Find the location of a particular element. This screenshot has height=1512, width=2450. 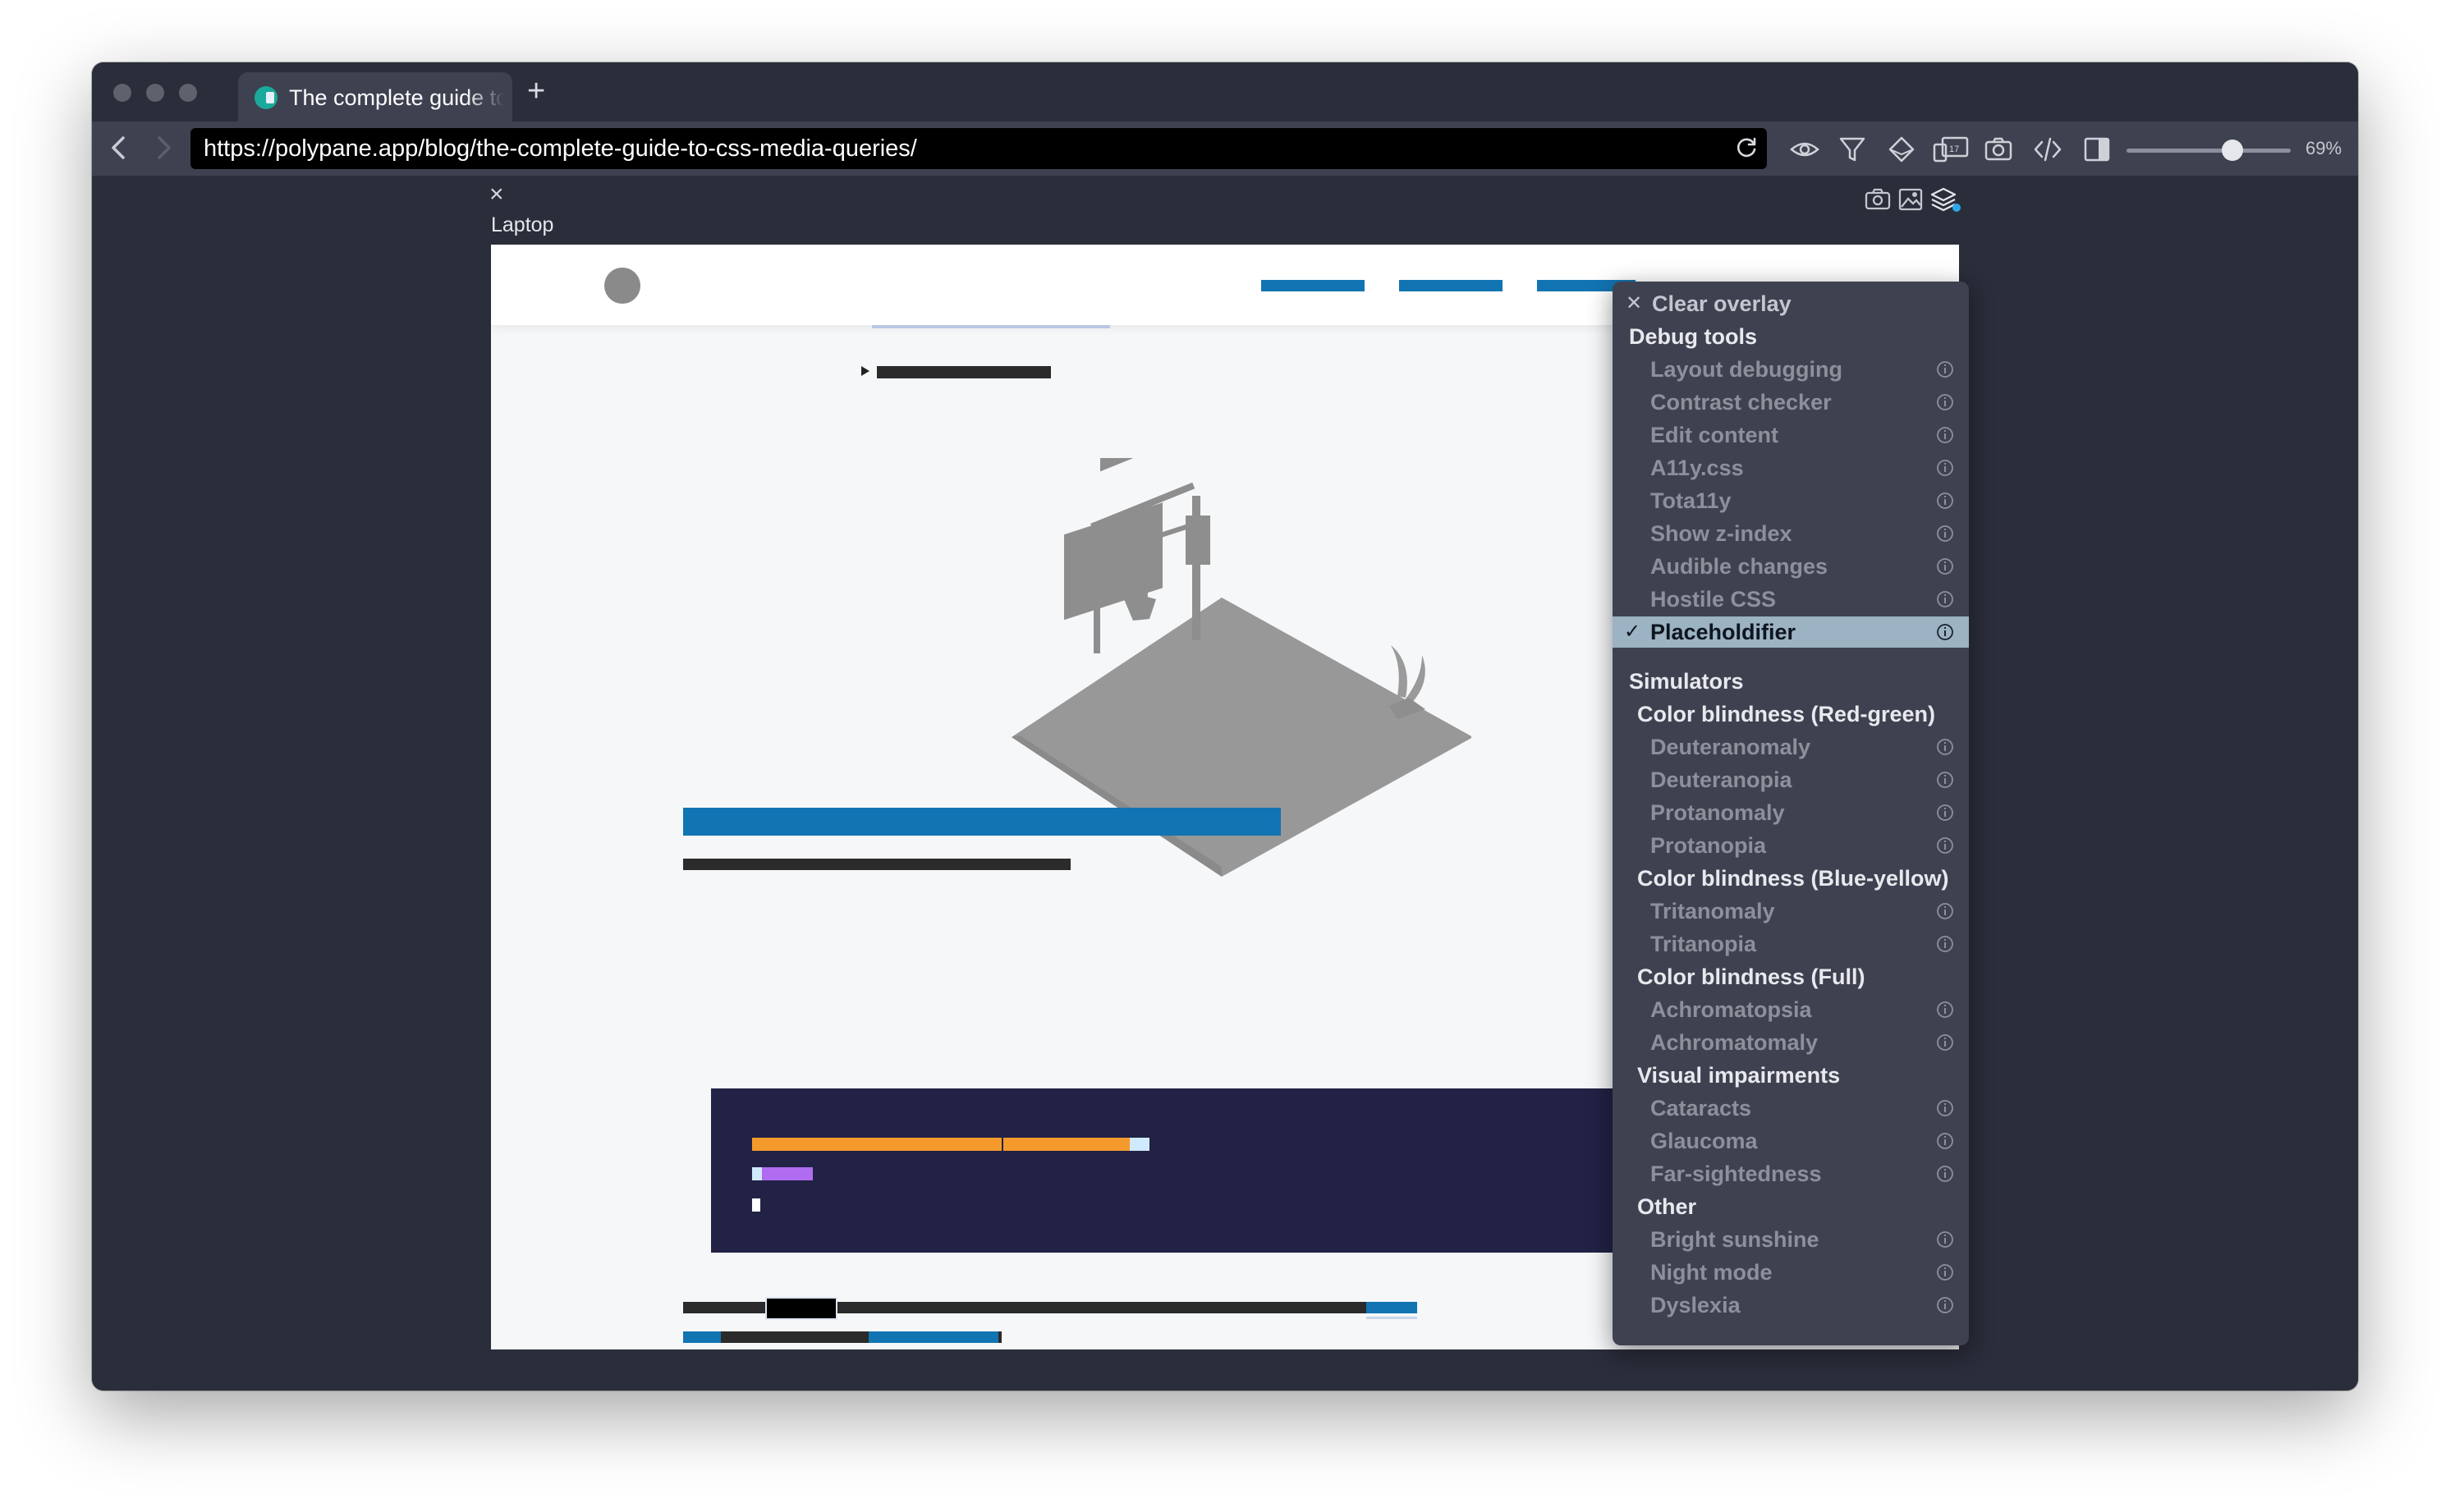

eye-icon is located at coordinates (1804, 149).